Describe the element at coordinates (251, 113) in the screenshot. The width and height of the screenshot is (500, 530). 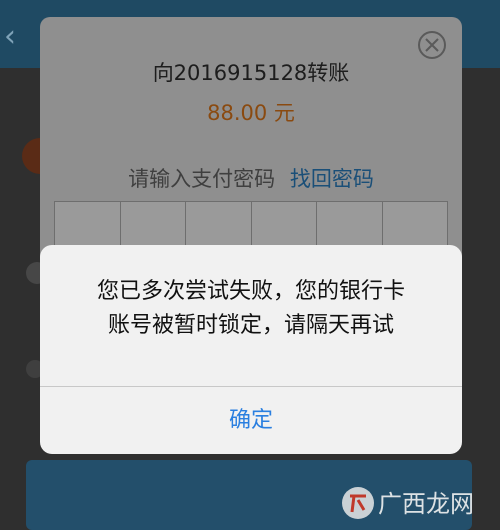
I see `payment-amount: 88.00 元` at that location.